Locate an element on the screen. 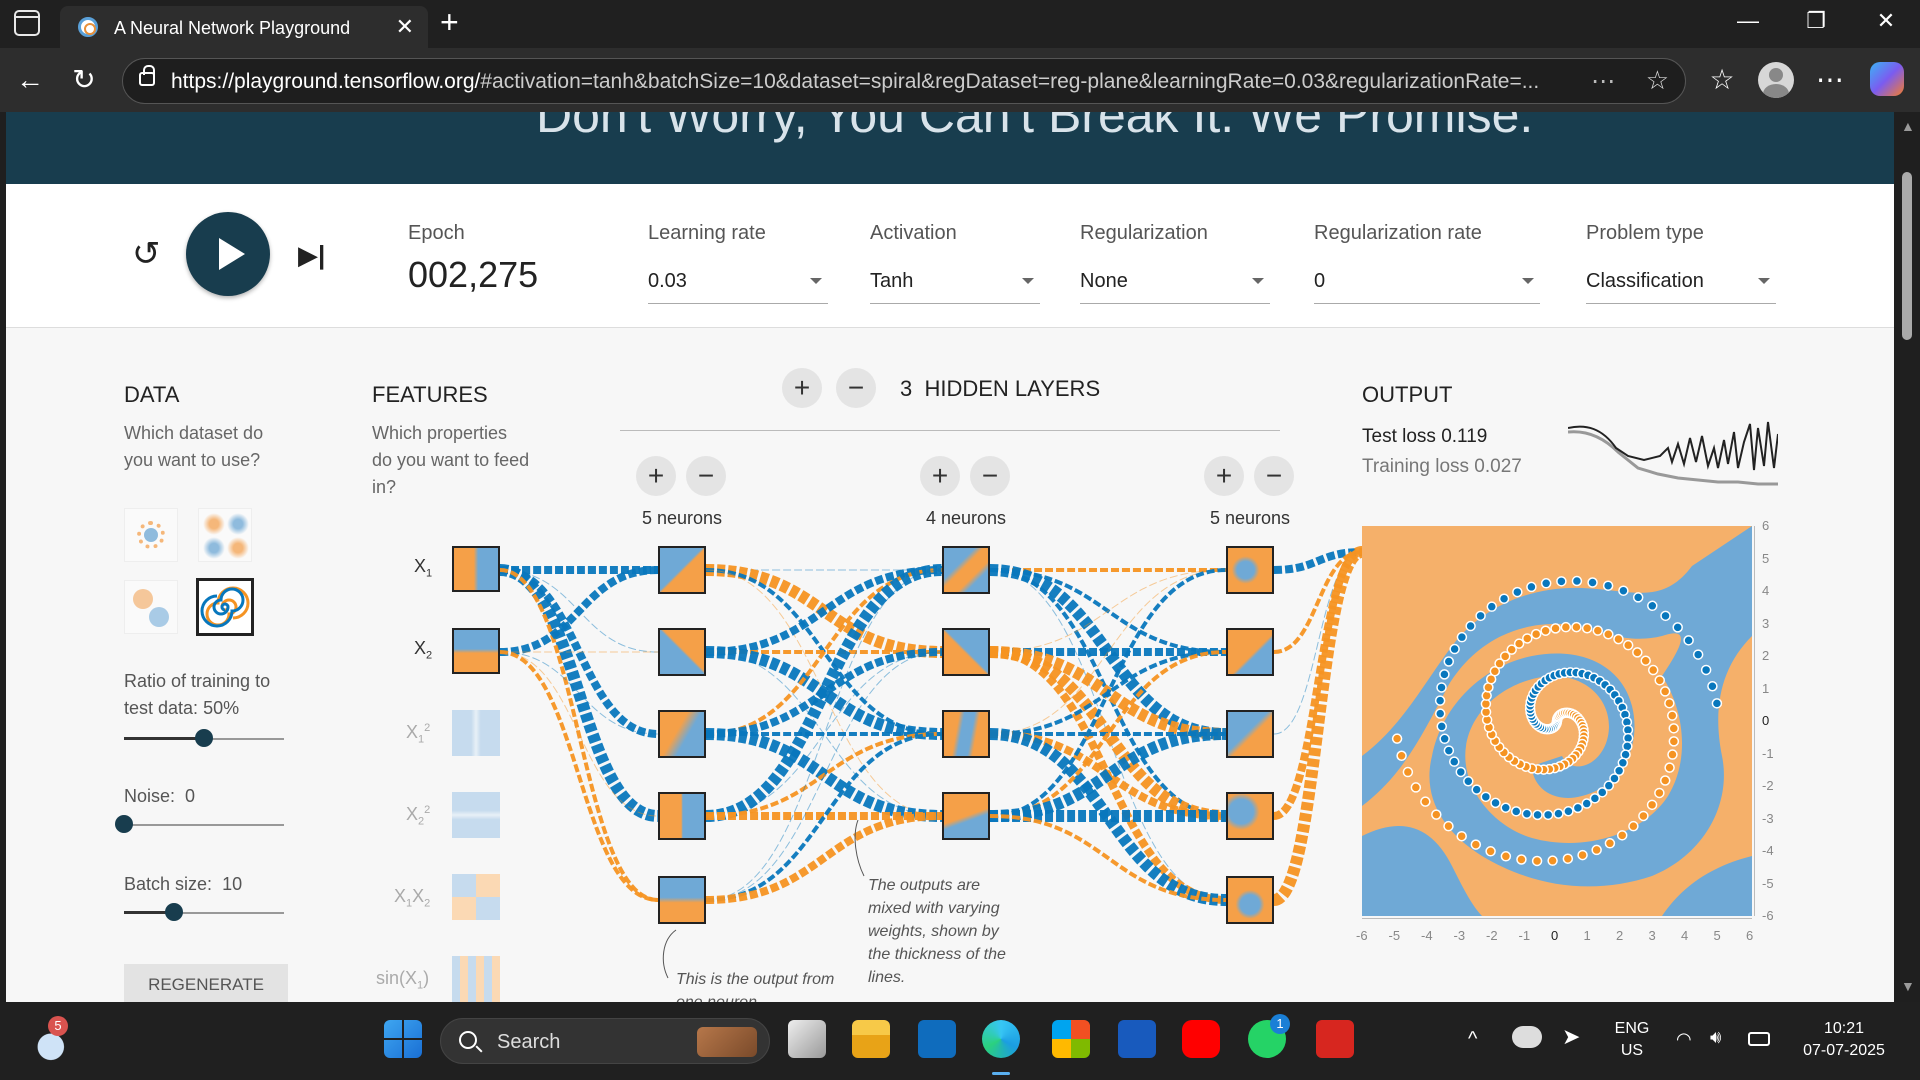 The height and width of the screenshot is (1080, 1920). task-view-icon is located at coordinates (807, 1039).